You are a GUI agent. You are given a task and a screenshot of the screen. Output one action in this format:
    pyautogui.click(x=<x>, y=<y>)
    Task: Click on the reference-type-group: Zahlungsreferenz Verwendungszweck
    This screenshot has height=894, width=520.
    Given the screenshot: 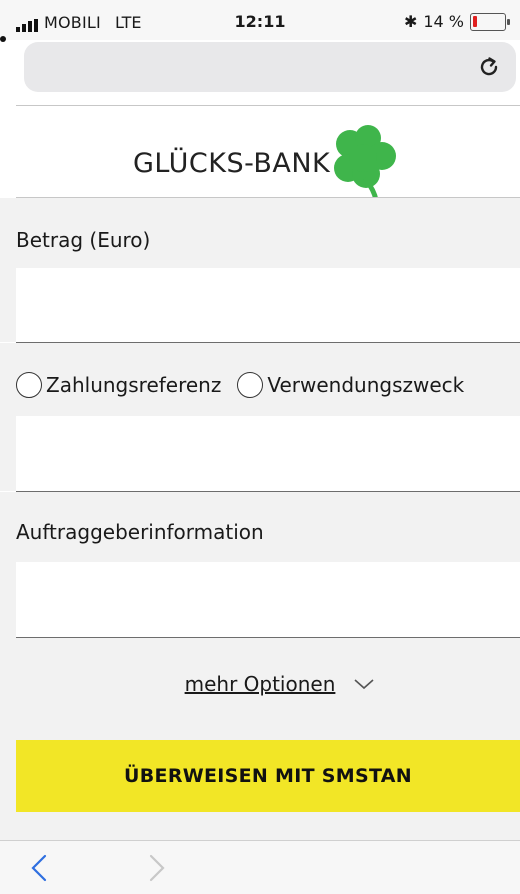 What is the action you would take?
    pyautogui.click(x=240, y=385)
    